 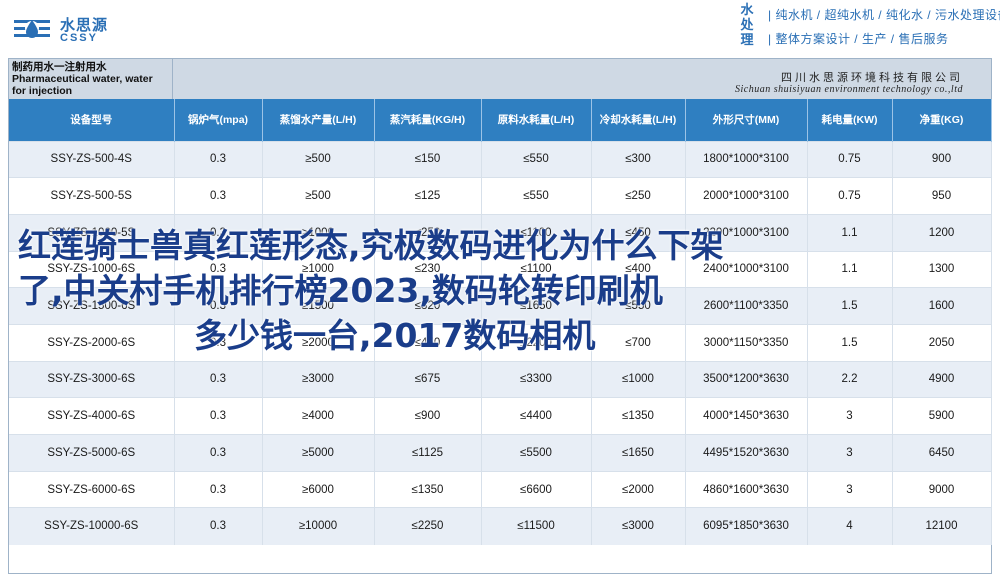 What do you see at coordinates (59, 67) in the screenshot?
I see `product-name-cn: 制药用水一注射用水` at bounding box center [59, 67].